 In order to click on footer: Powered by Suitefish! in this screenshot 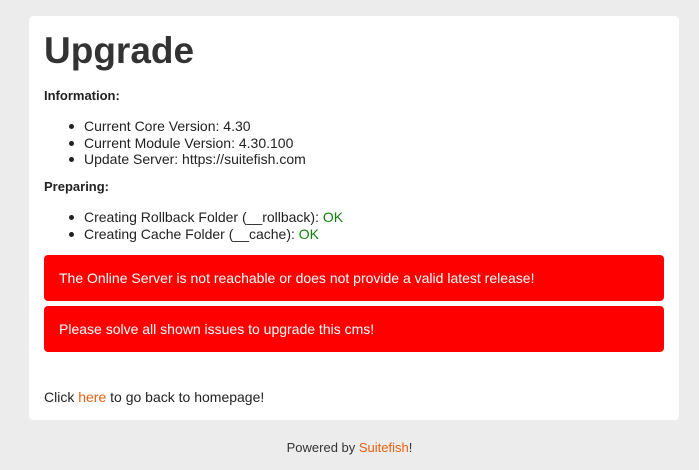, I will do `click(349, 447)`.